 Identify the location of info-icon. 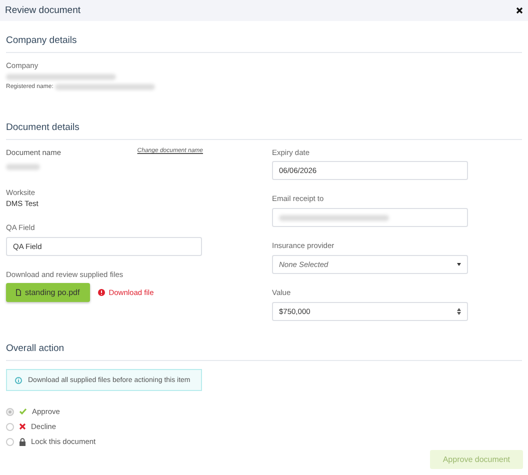
(18, 380).